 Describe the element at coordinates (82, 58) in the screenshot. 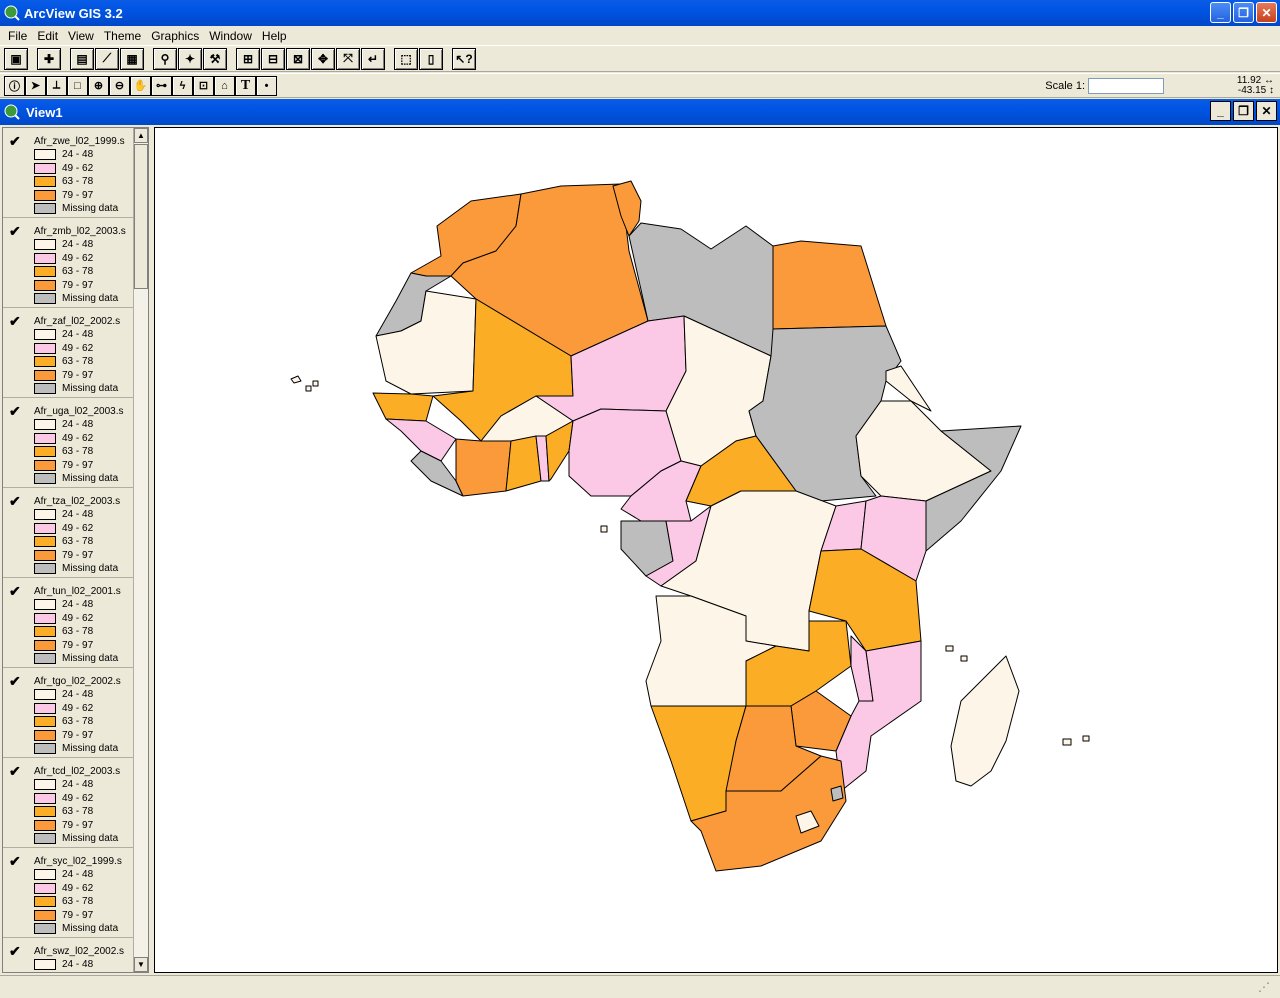

I see `theme-properties-button: ▤` at that location.